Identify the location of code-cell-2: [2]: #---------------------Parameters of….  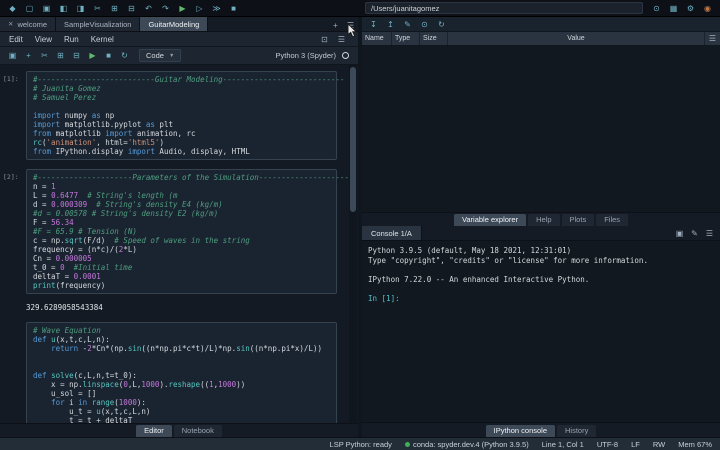
(180, 231).